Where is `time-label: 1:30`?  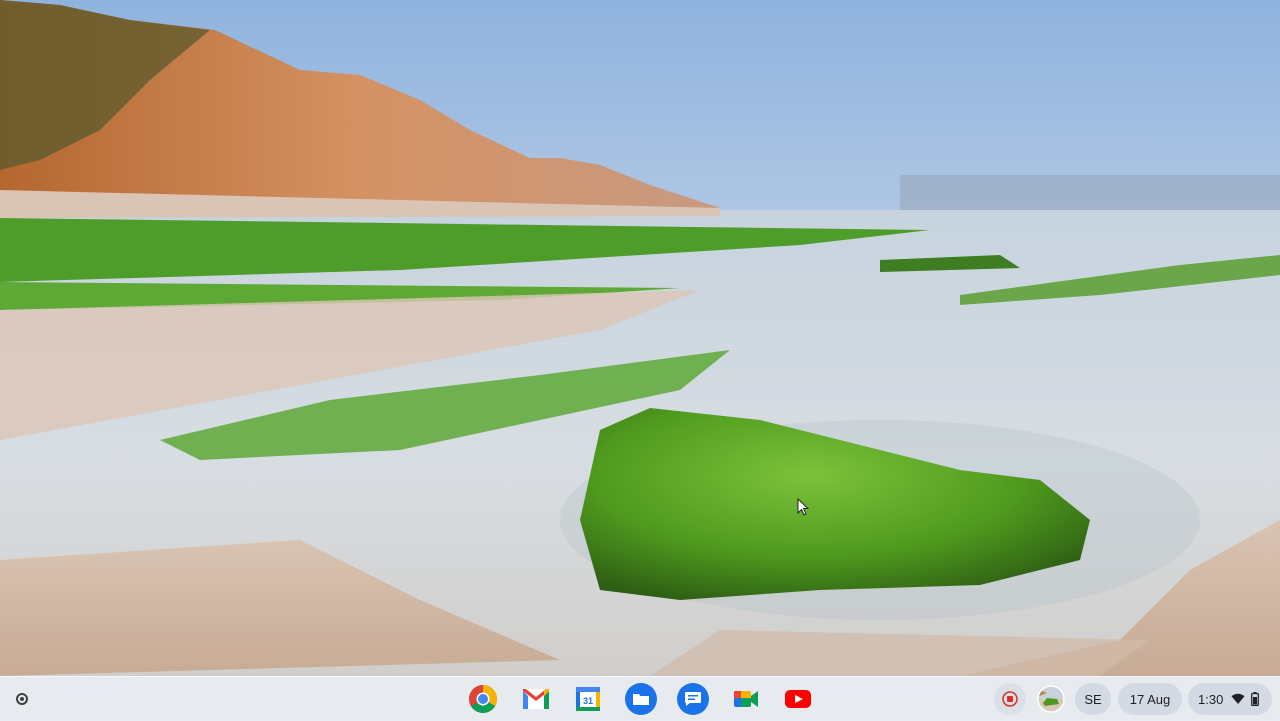 time-label: 1:30 is located at coordinates (1211, 699).